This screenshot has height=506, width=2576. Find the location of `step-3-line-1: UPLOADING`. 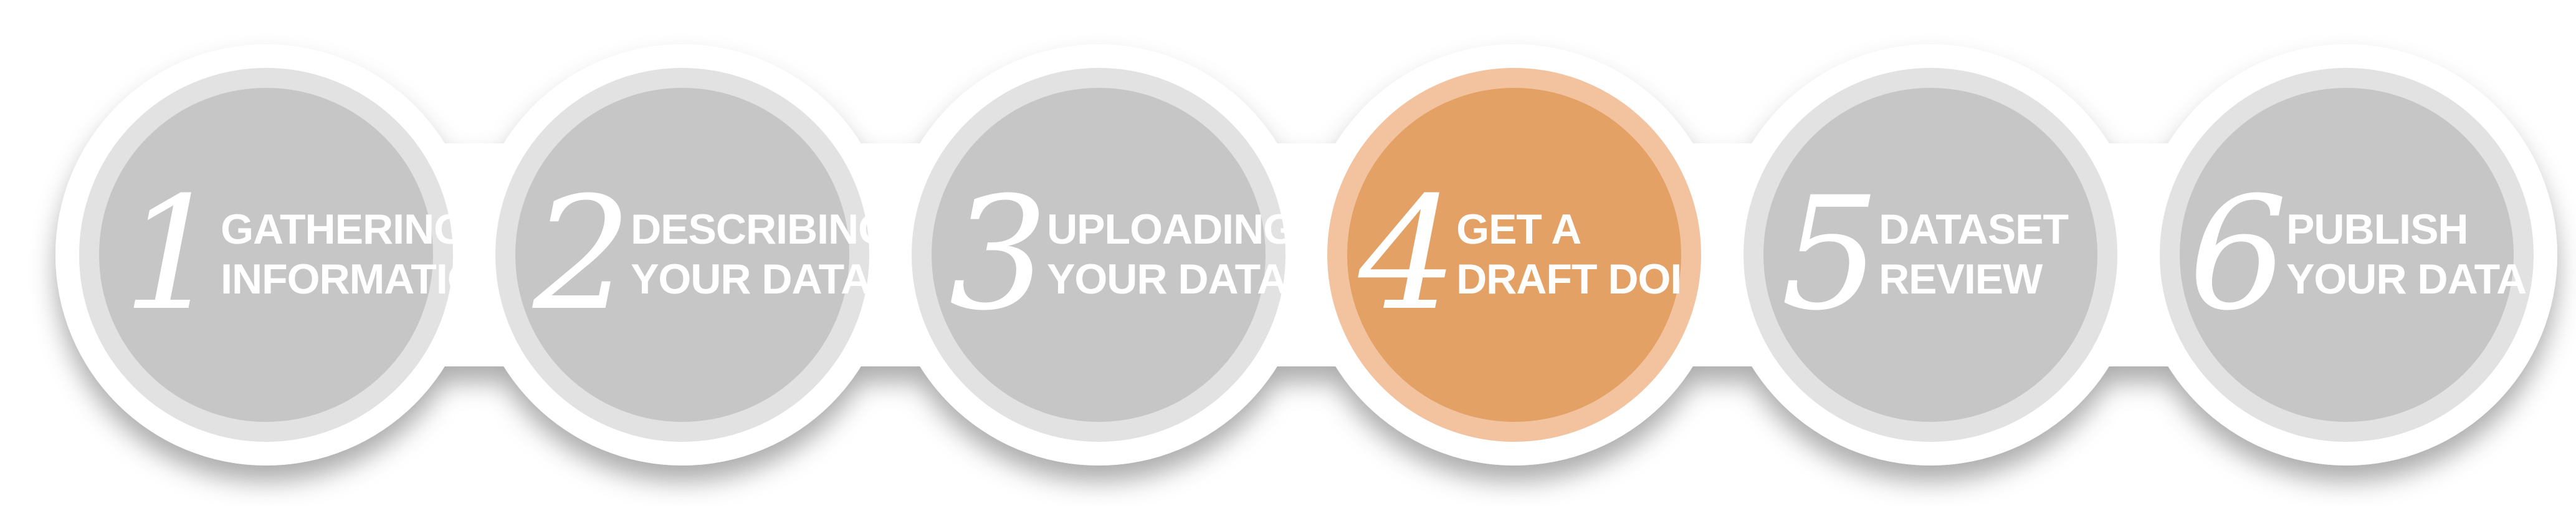

step-3-line-1: UPLOADING is located at coordinates (1172, 229).